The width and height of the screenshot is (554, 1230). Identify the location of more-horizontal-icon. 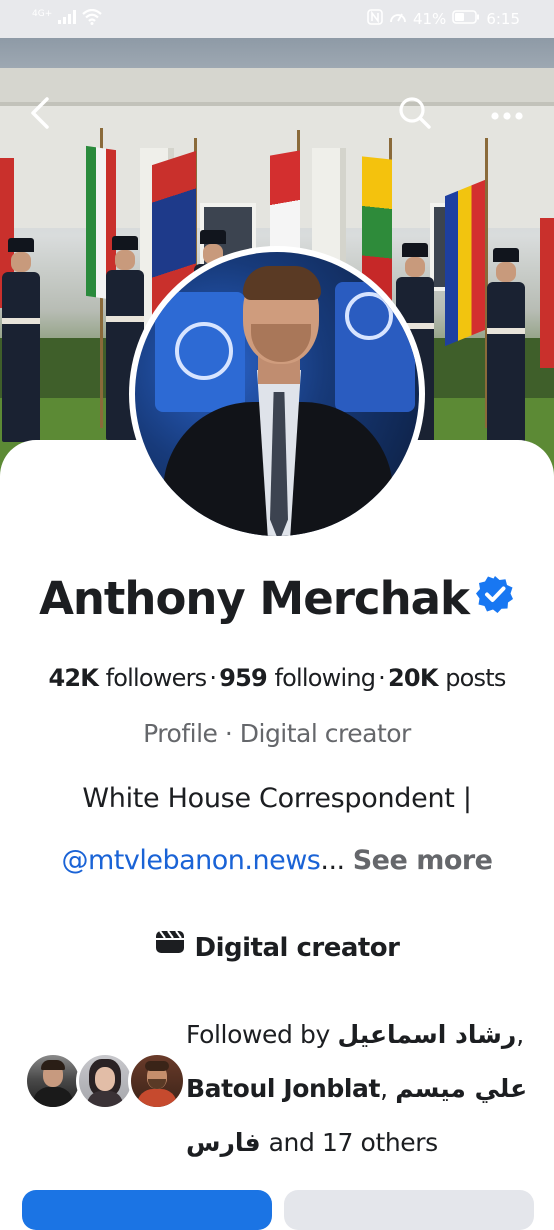
(507, 115).